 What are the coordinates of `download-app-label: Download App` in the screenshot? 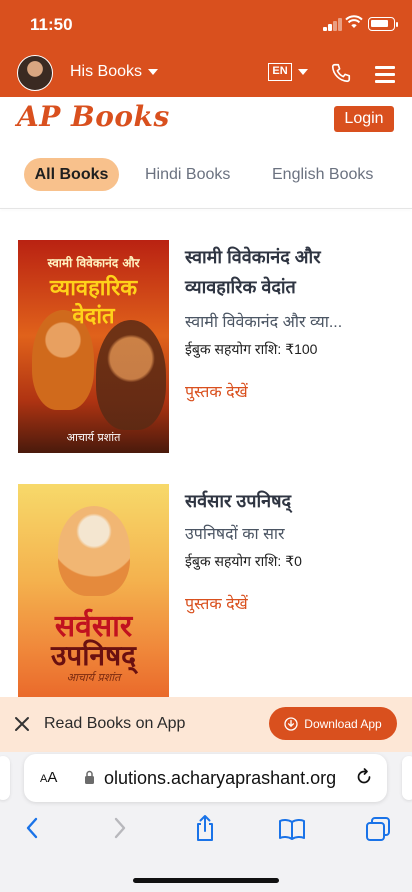 It's located at (343, 723).